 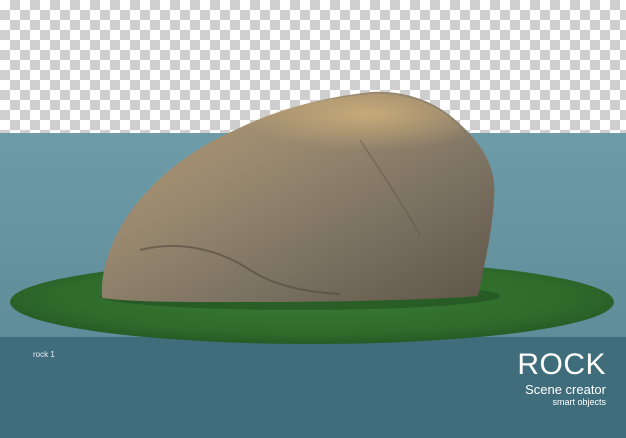 What do you see at coordinates (561, 364) in the screenshot?
I see `brand-title: ROCK` at bounding box center [561, 364].